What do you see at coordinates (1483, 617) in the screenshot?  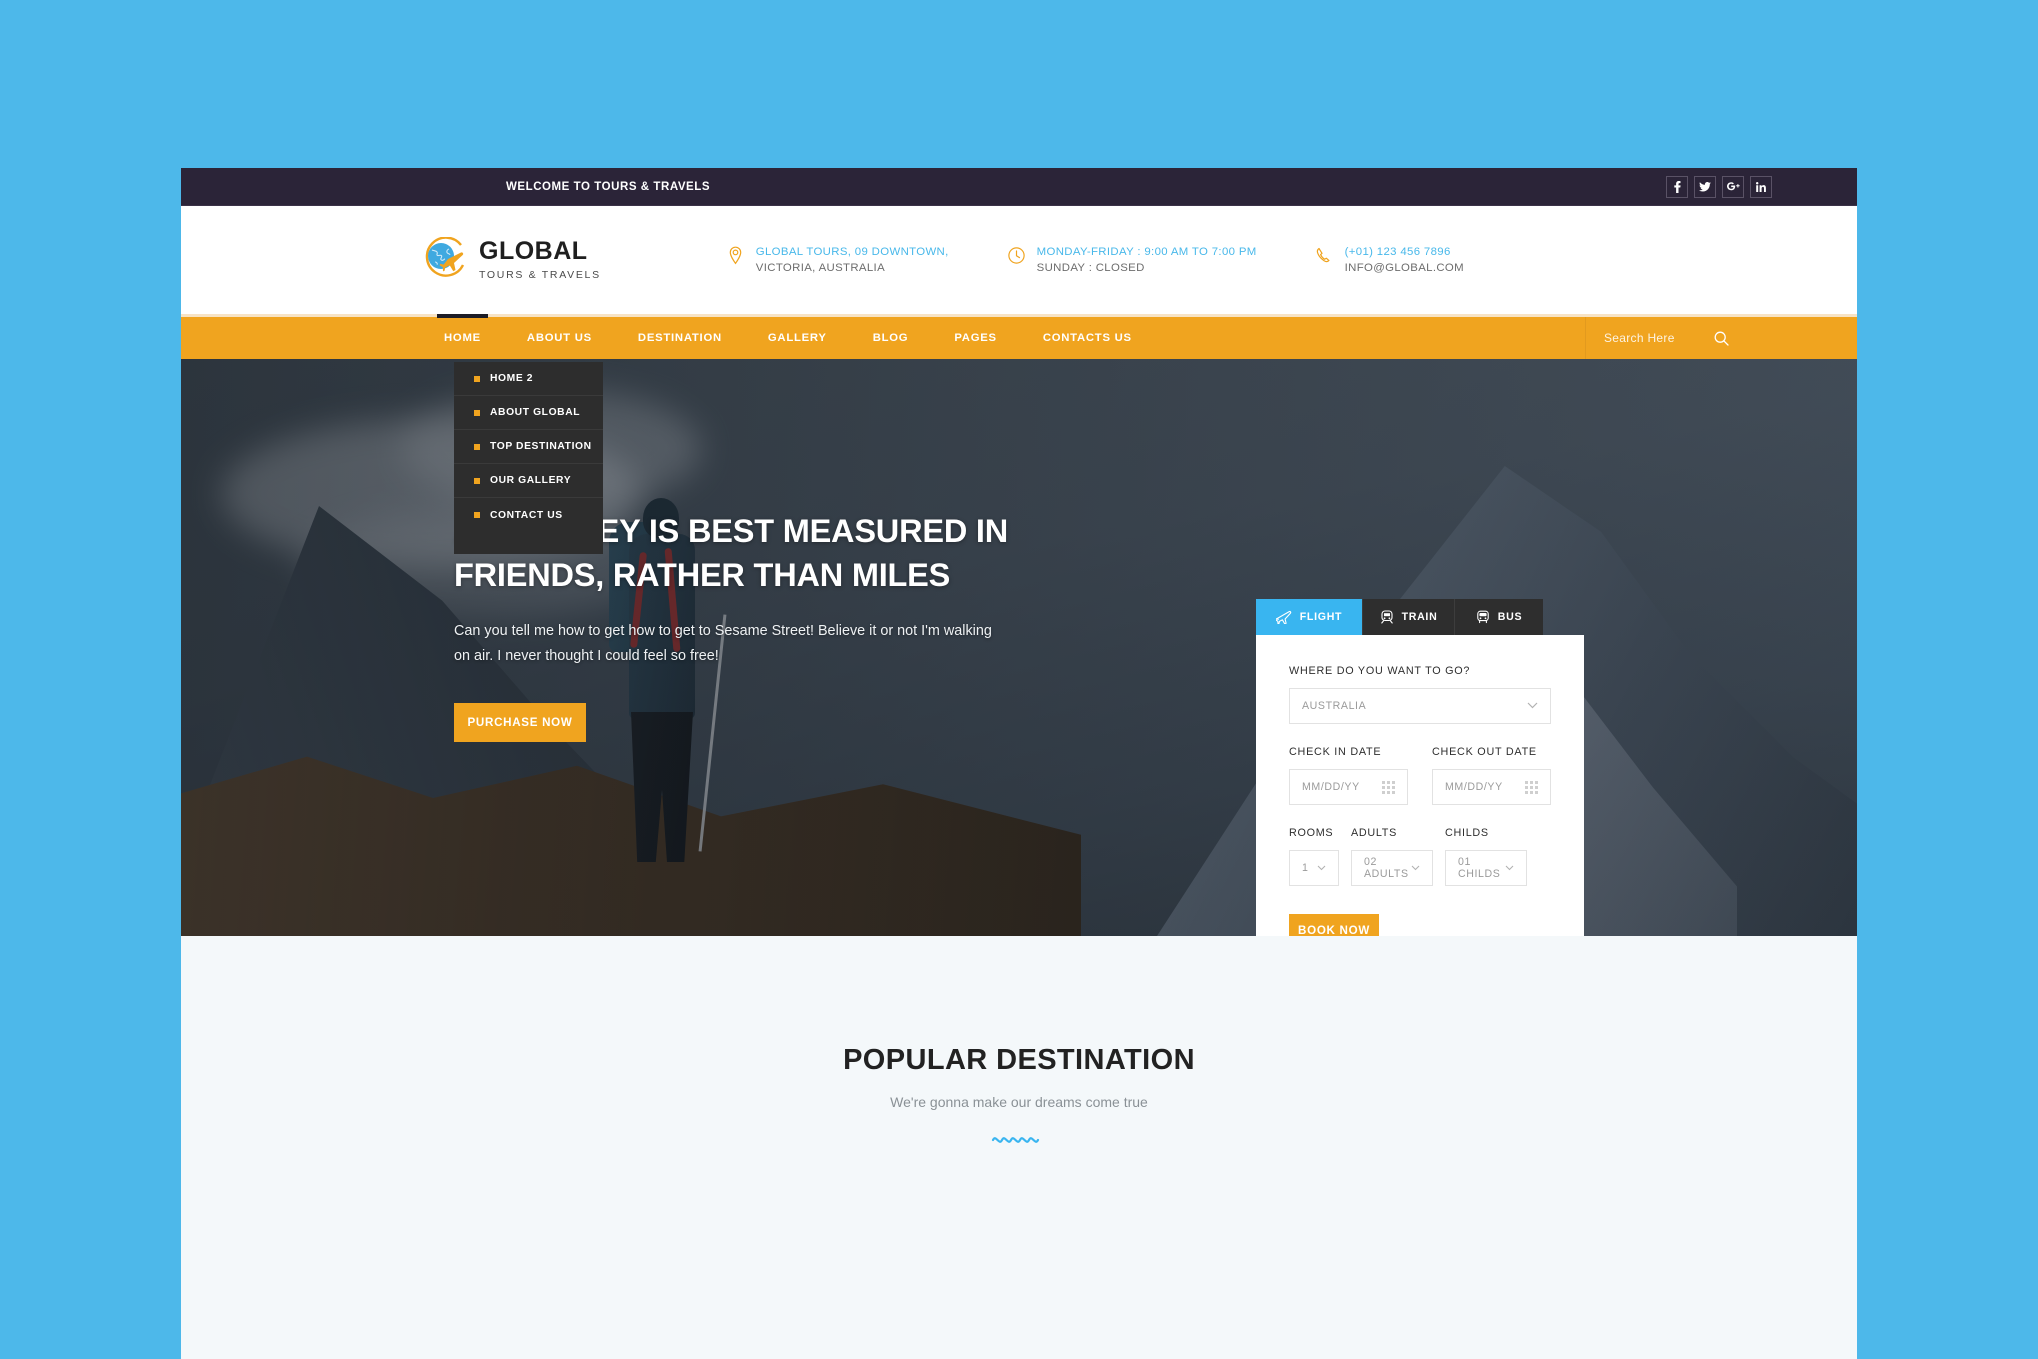 I see `bus-icon` at bounding box center [1483, 617].